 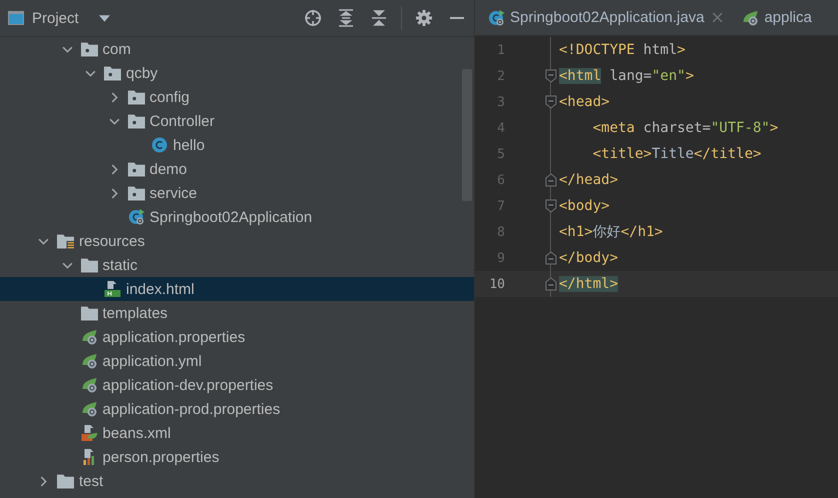 I want to click on locate-icon, so click(x=313, y=18).